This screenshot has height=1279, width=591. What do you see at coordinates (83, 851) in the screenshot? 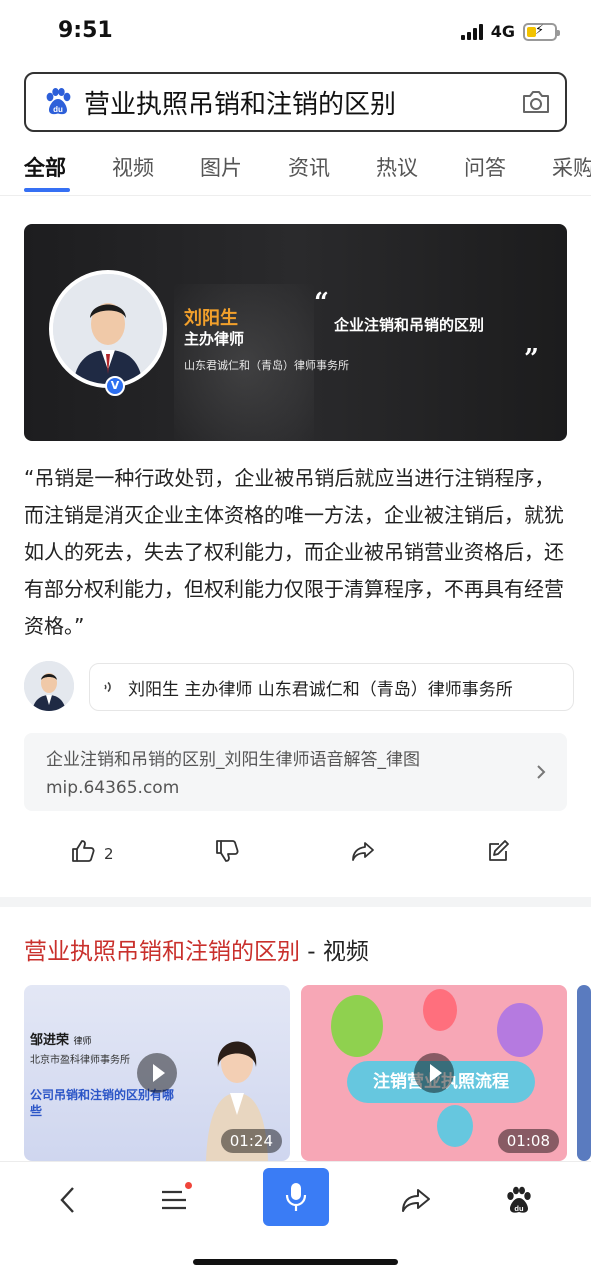
I see `thumbs-up-icon` at bounding box center [83, 851].